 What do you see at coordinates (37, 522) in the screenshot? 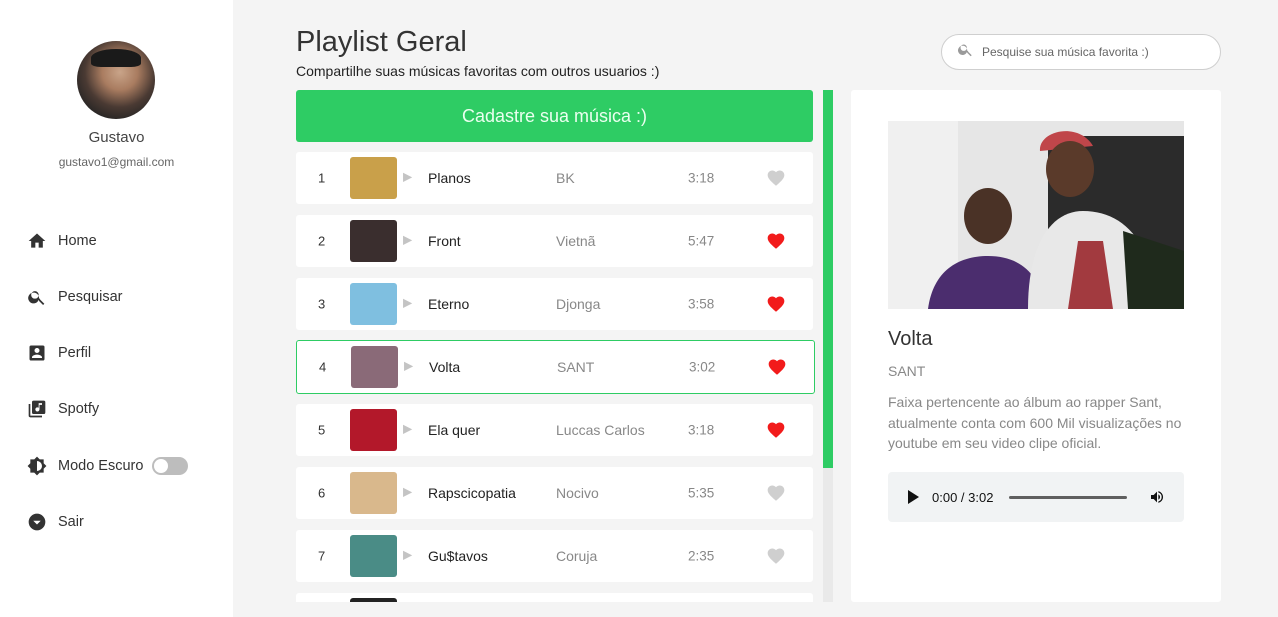
I see `logout-icon` at bounding box center [37, 522].